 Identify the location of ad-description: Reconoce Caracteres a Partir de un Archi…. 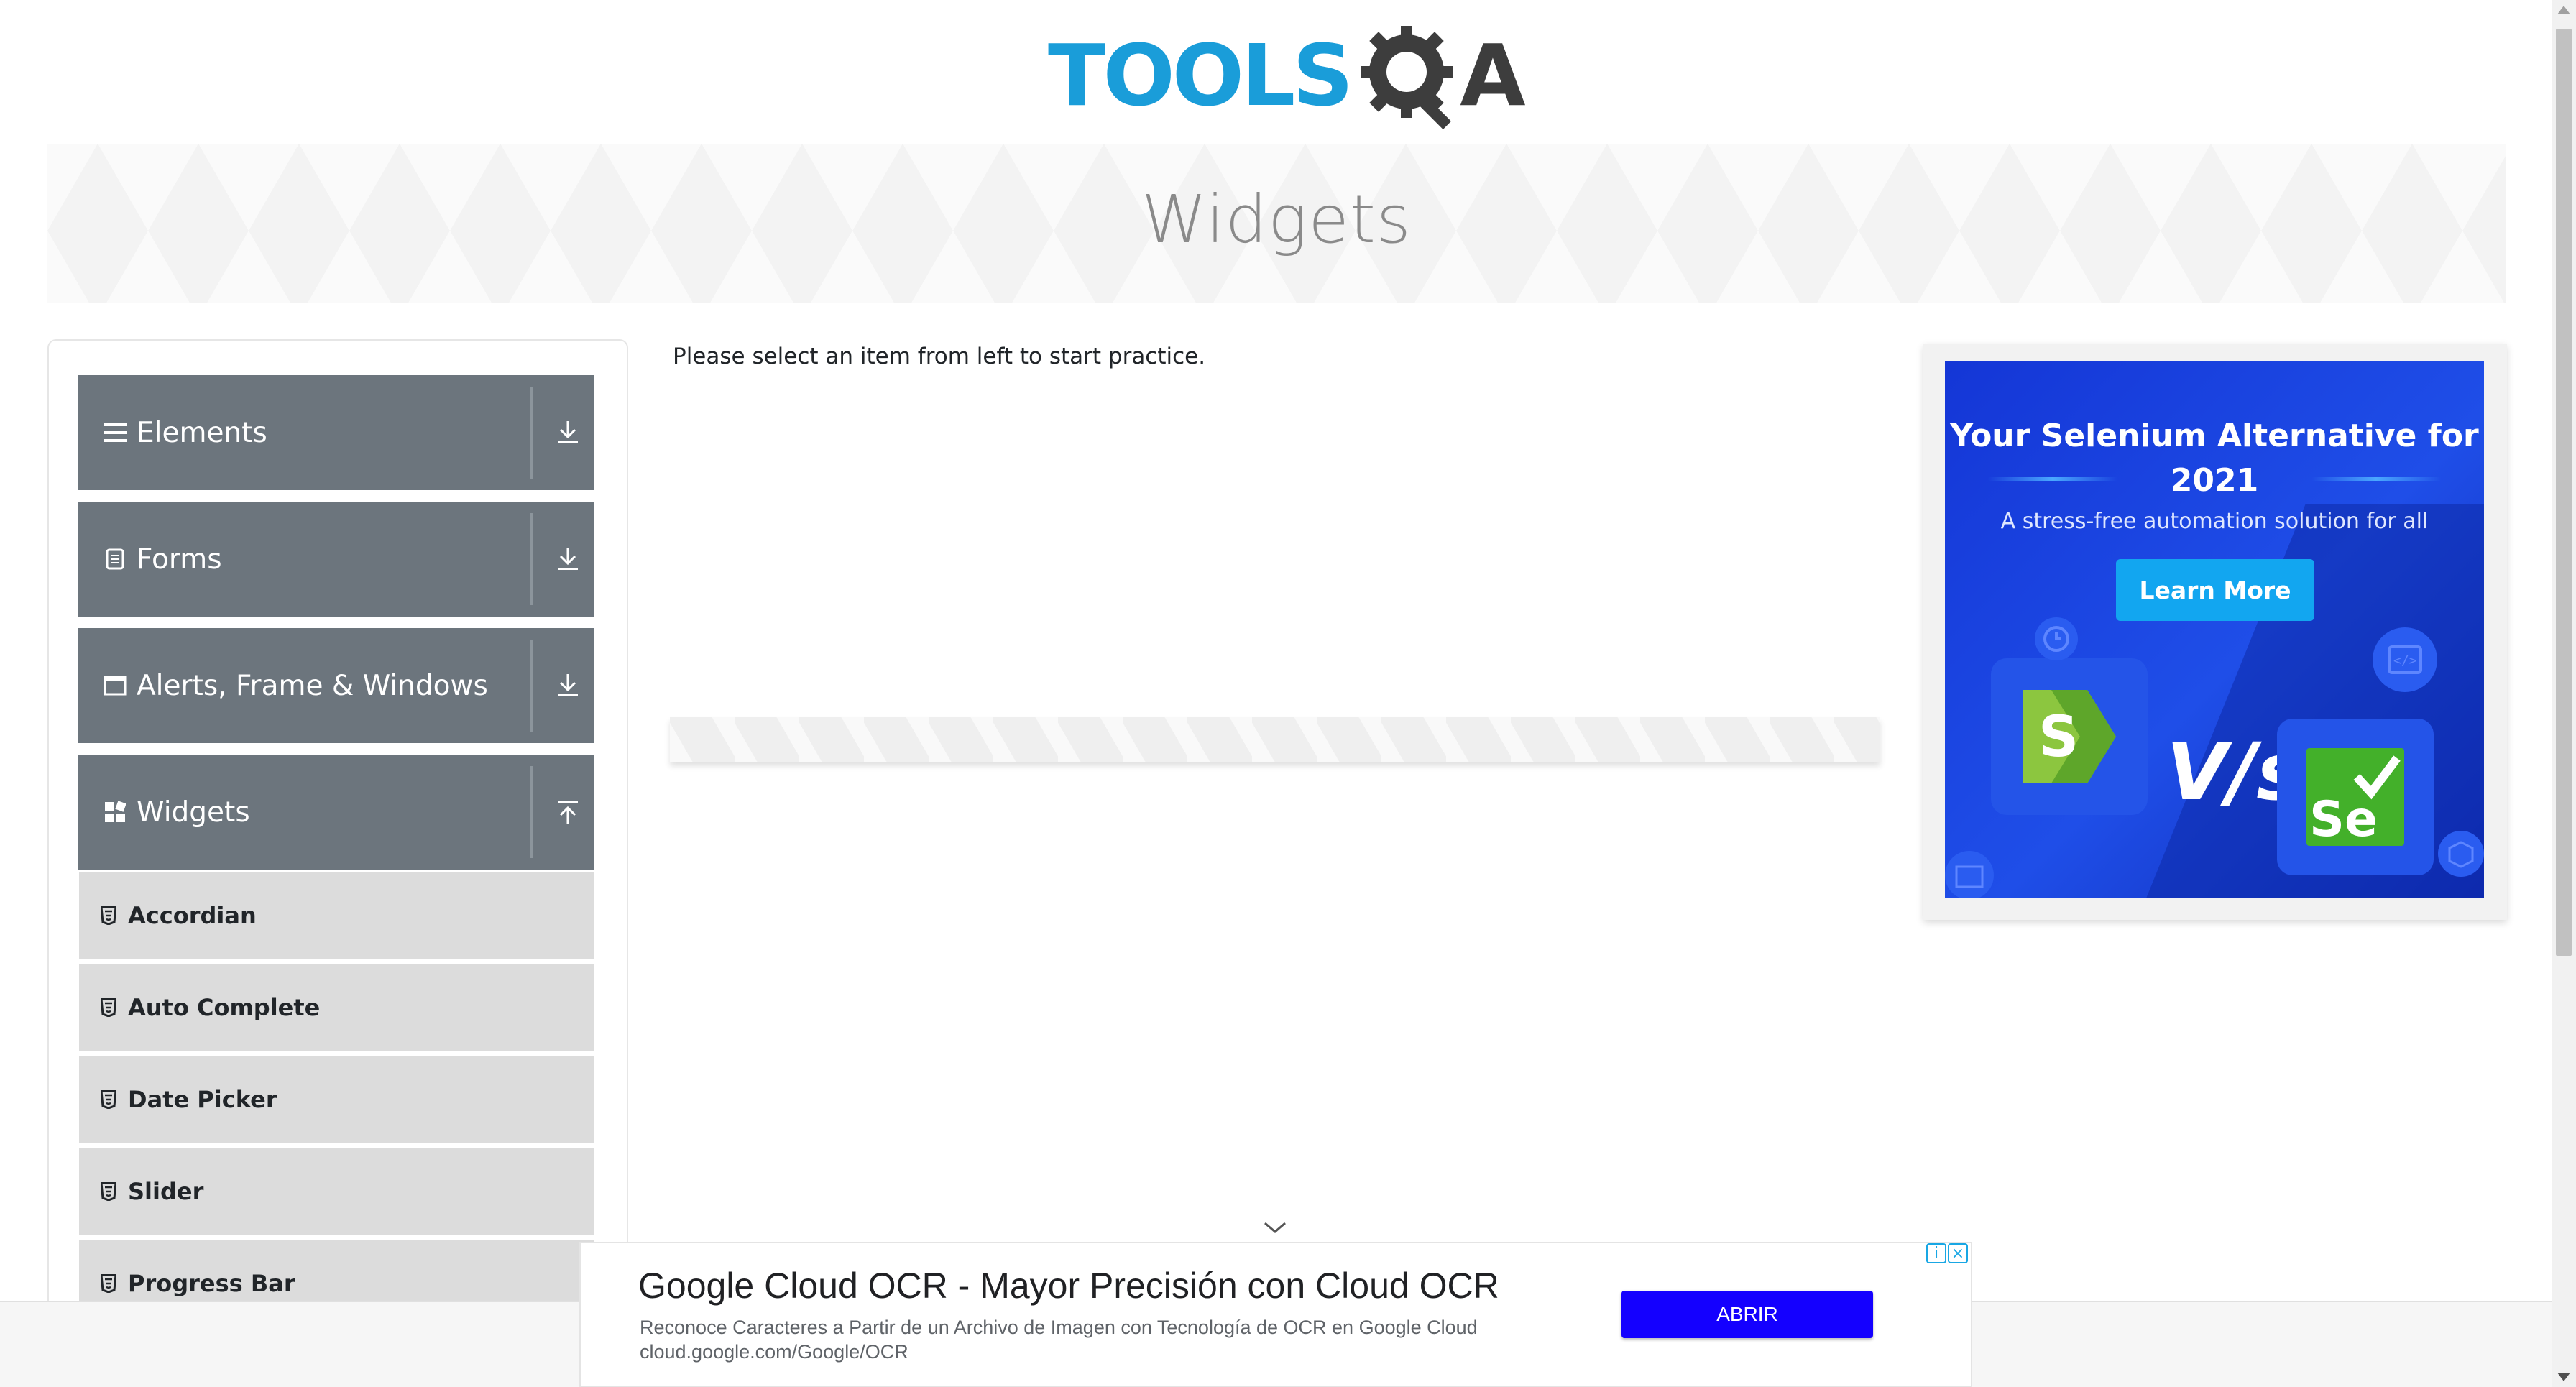
(1059, 1327).